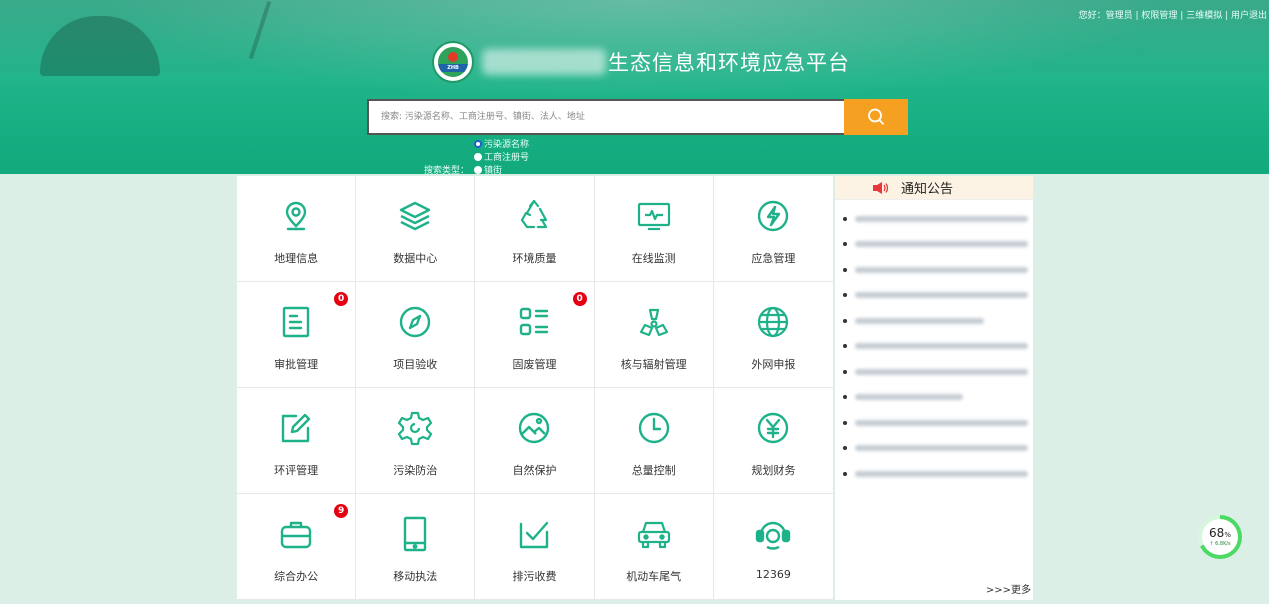 The image size is (1269, 604). I want to click on module-tile-9: 外网申报, so click(773, 335).